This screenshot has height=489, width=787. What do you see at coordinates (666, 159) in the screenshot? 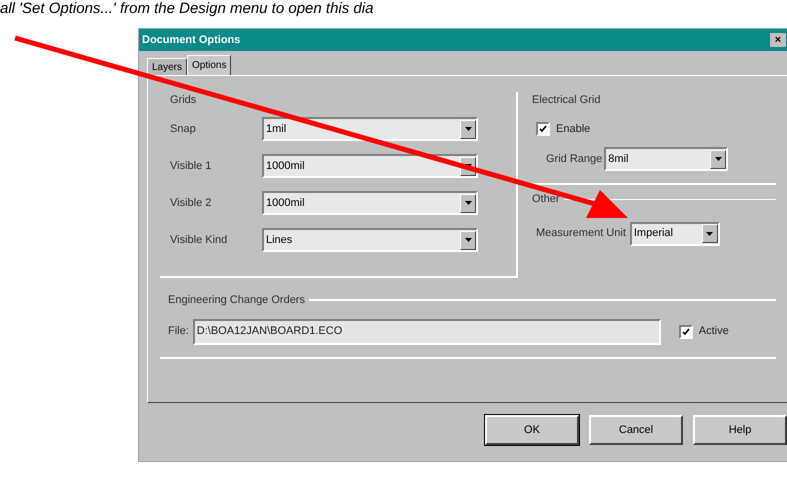
I see `dropdown: 8mil` at bounding box center [666, 159].